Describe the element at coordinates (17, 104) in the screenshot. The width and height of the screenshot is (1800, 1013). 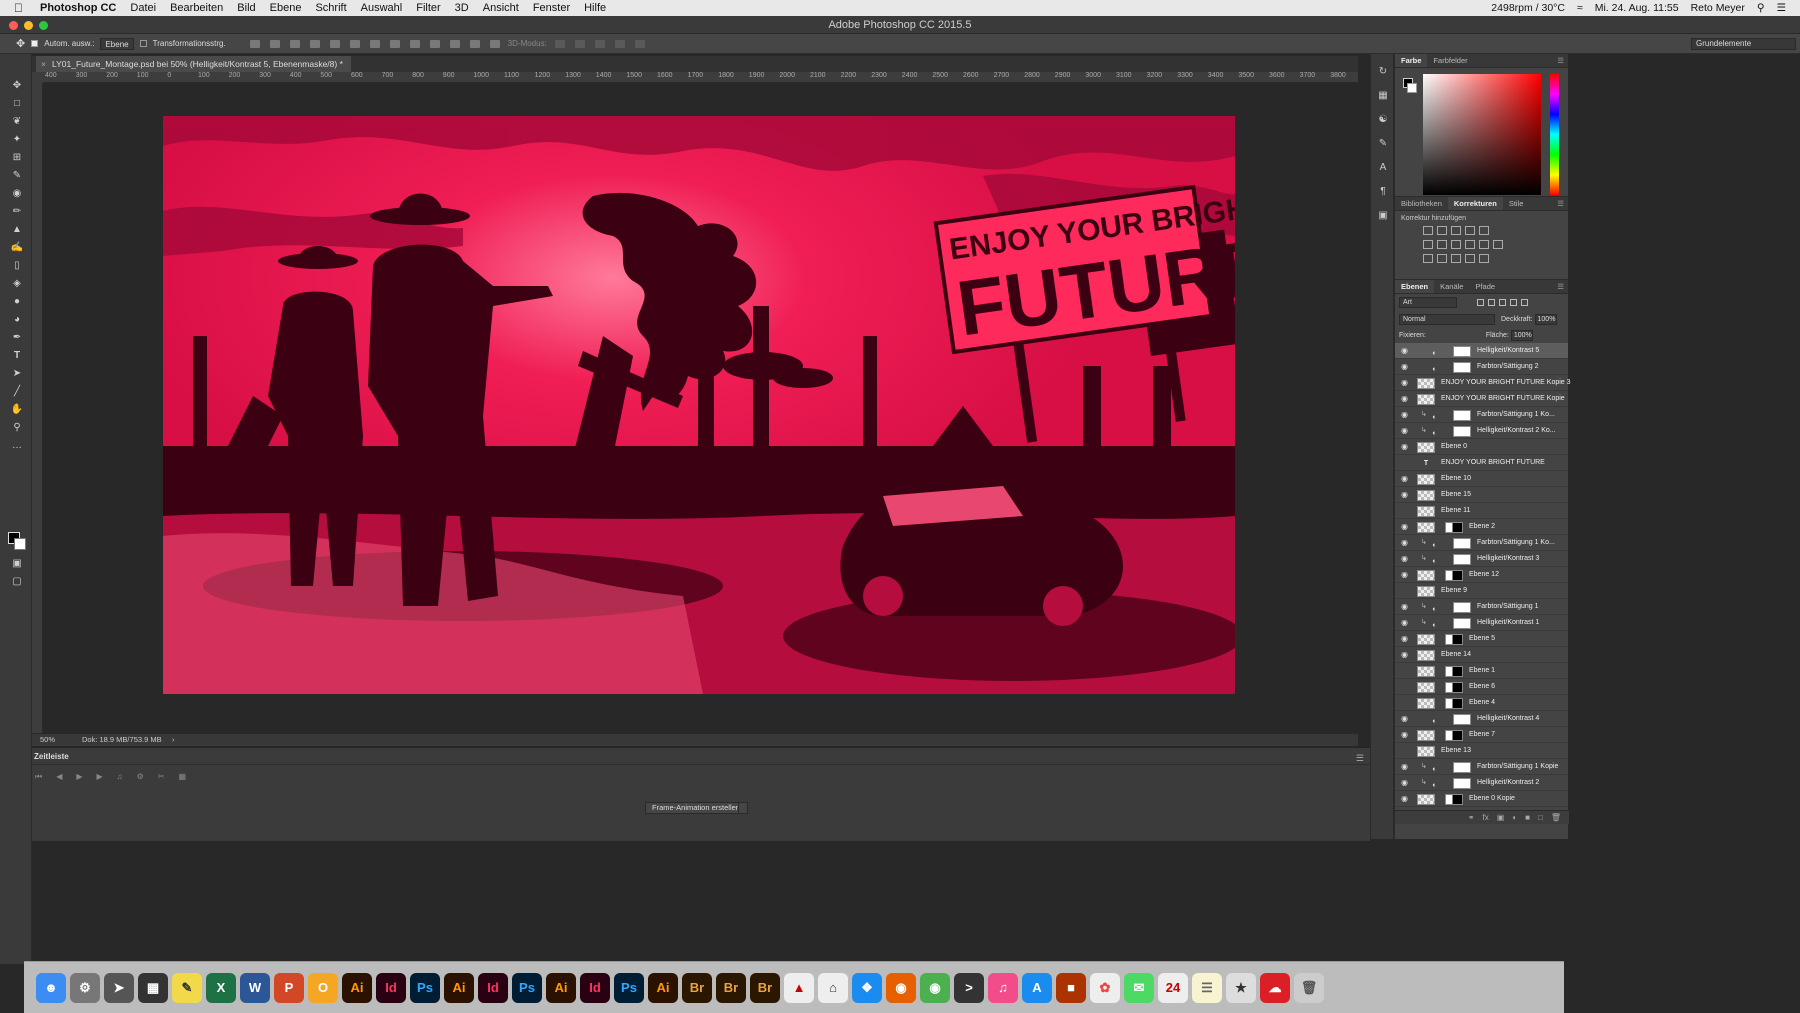
I see `marquee-tool-icon: □` at that location.